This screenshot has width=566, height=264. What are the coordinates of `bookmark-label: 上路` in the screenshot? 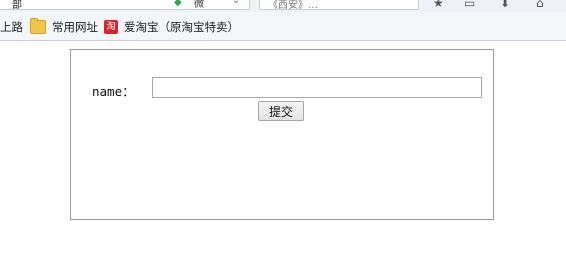 It's located at (11, 27).